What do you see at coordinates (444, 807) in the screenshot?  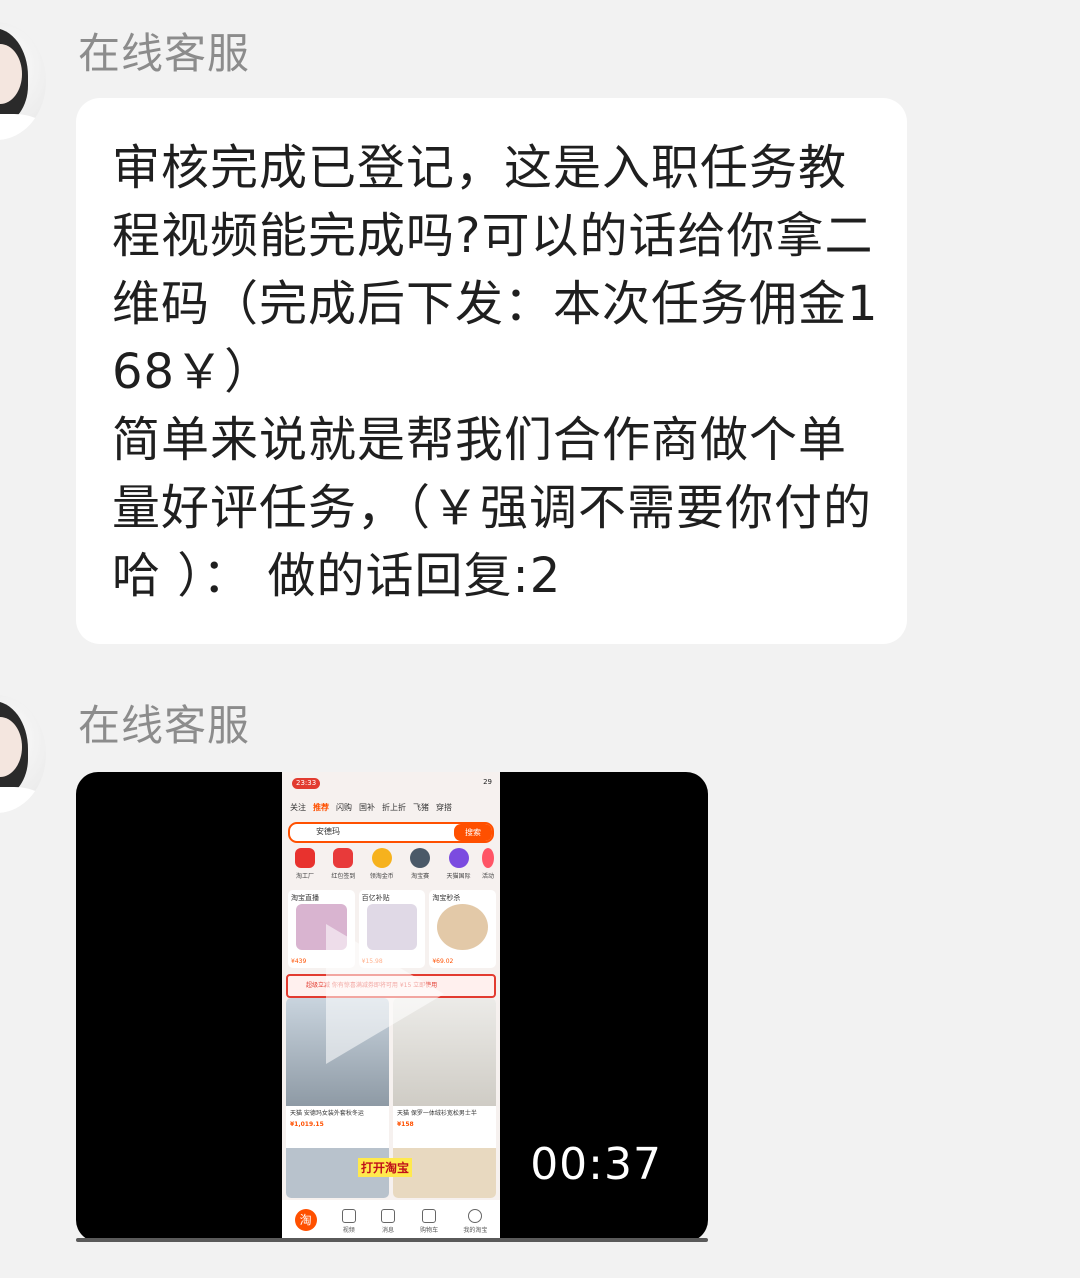 I see `phone-tab: 穿搭` at bounding box center [444, 807].